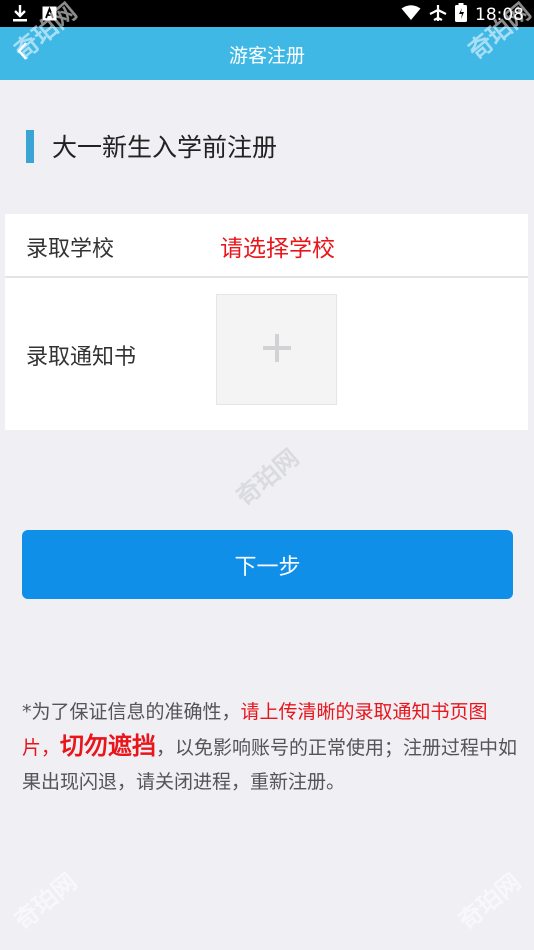 This screenshot has width=534, height=950. I want to click on school-label: 录取学校, so click(70, 249).